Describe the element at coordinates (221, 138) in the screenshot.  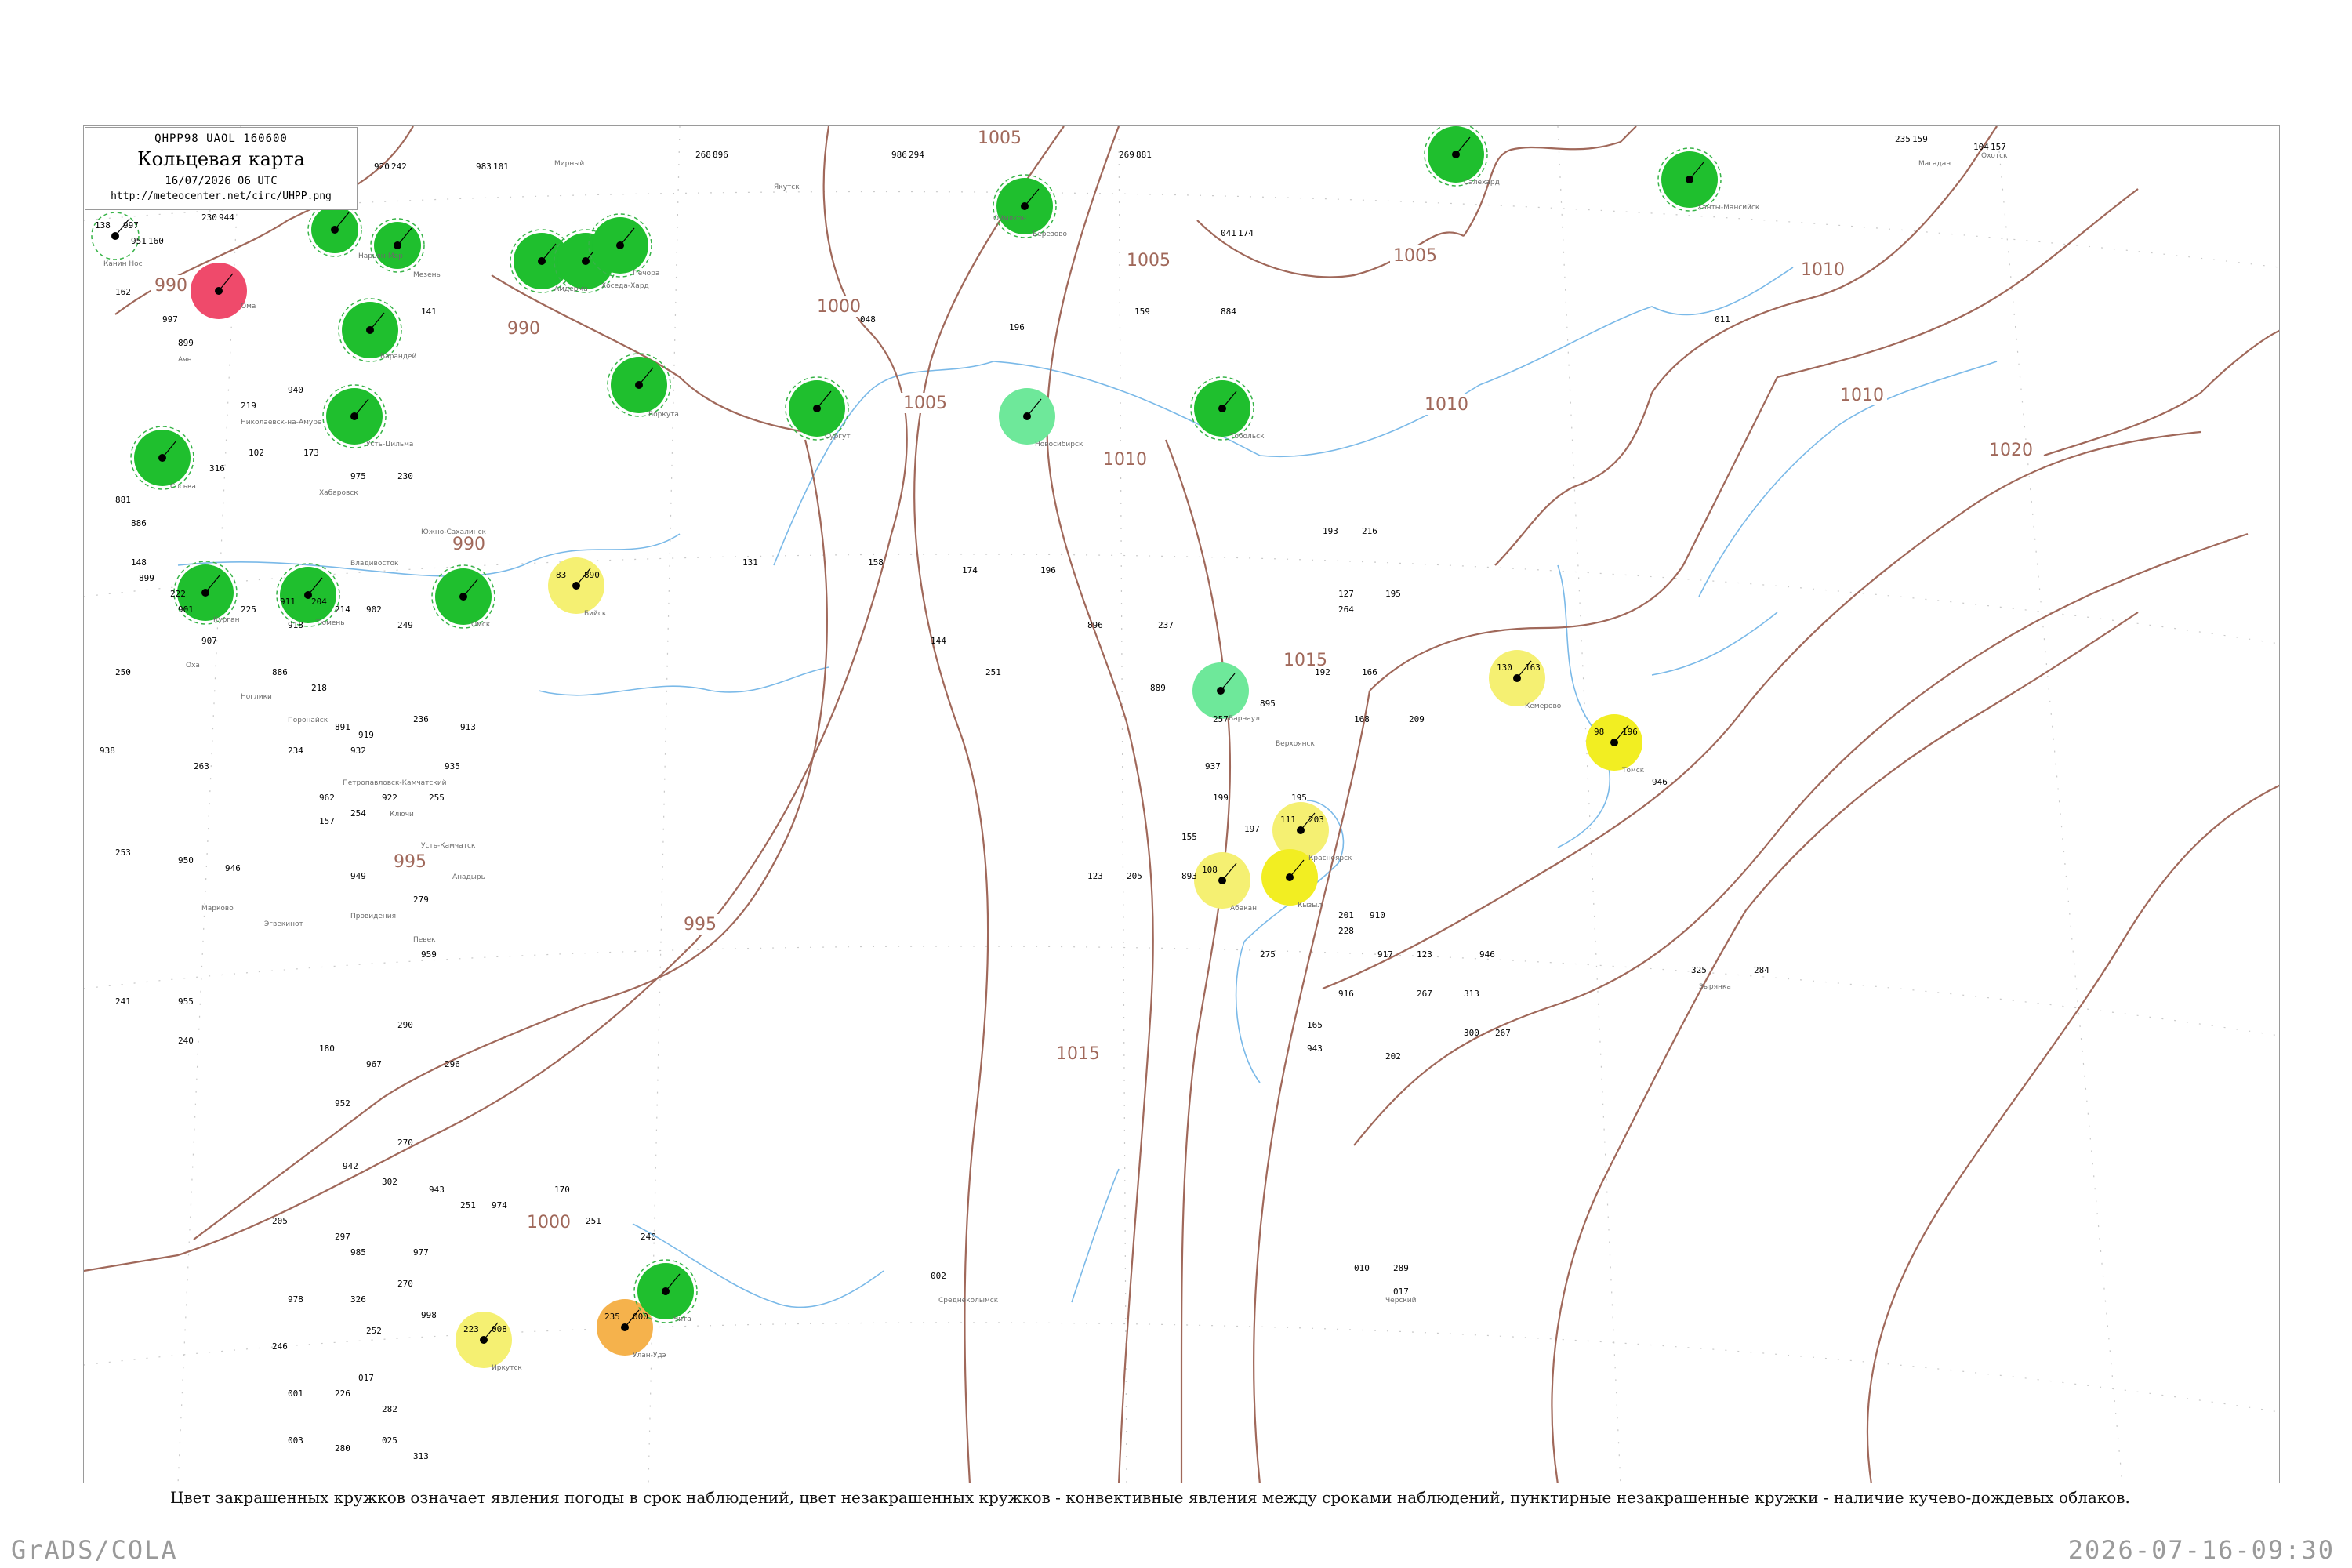
I see `bulletin-code: QHPP98 UAOL 160600` at that location.